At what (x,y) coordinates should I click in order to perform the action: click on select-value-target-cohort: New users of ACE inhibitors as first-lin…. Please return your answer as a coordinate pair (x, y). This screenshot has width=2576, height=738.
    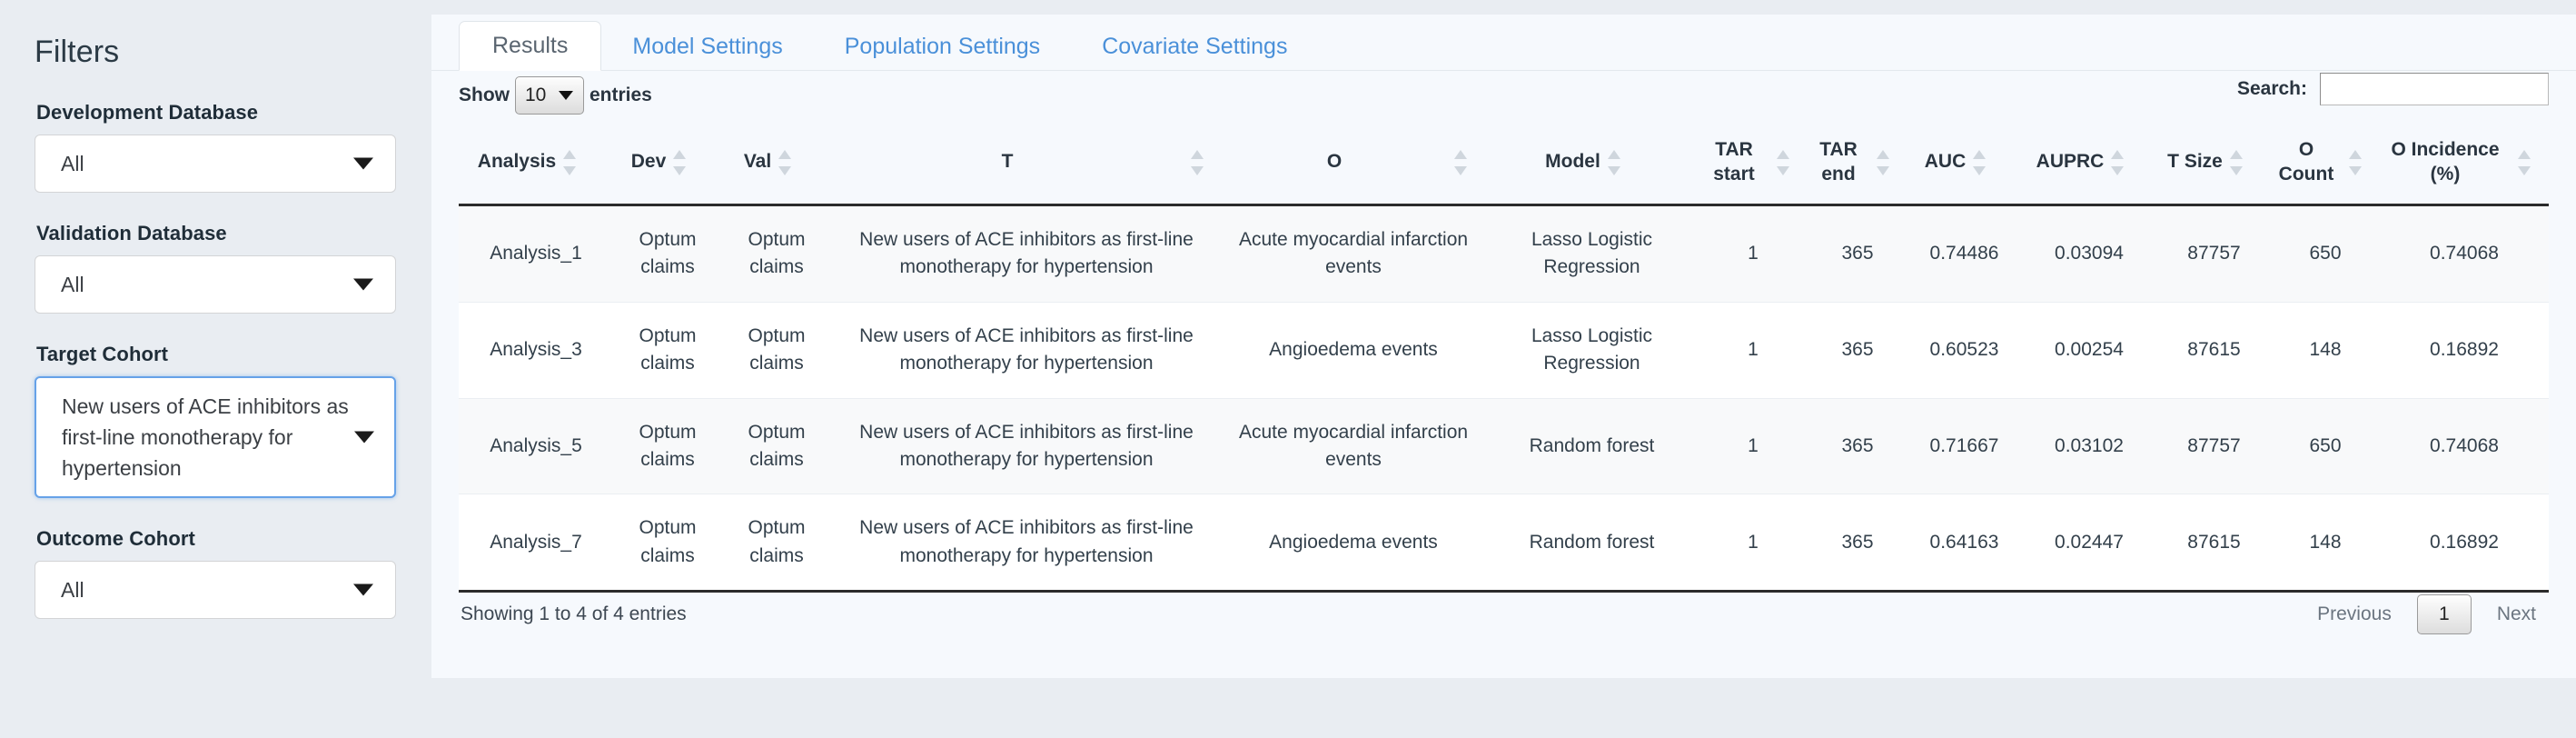
    Looking at the image, I should click on (205, 437).